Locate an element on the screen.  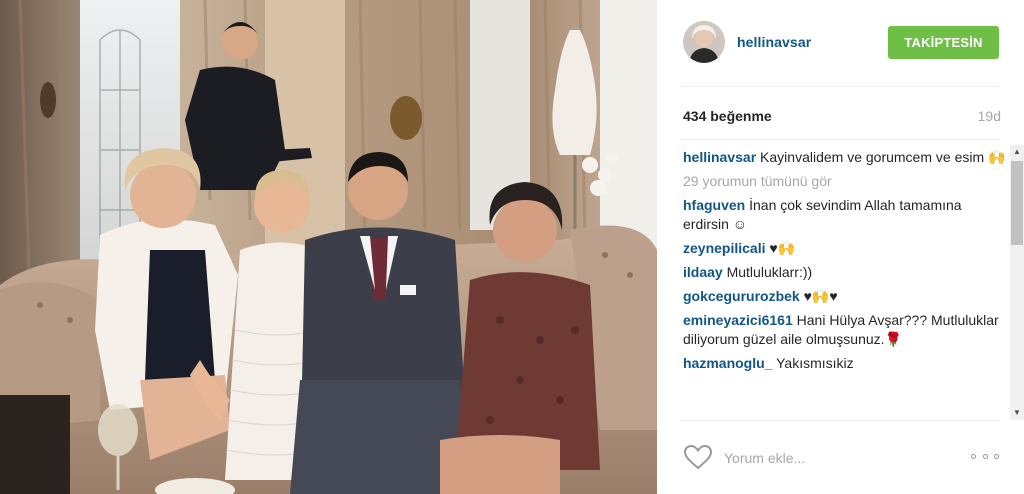
comment-footer is located at coordinates (840, 457).